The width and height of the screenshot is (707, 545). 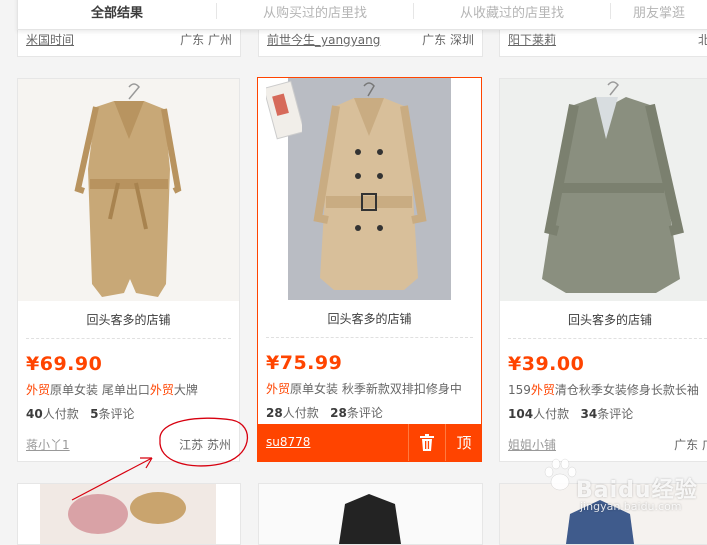 I want to click on sales-stats: 40人付款 5条评论, so click(x=80, y=413).